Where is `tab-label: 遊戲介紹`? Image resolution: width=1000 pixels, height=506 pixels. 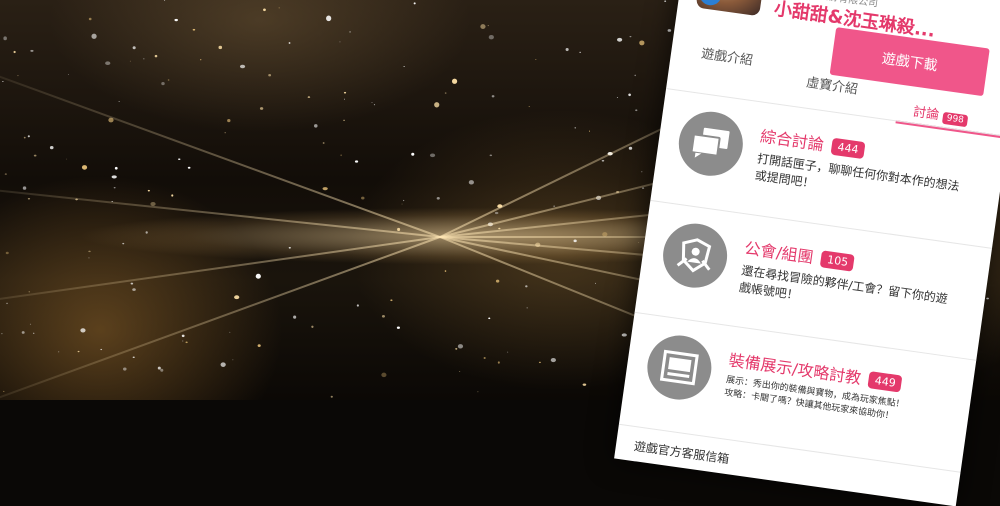
tab-label: 遊戲介紹 is located at coordinates (727, 57).